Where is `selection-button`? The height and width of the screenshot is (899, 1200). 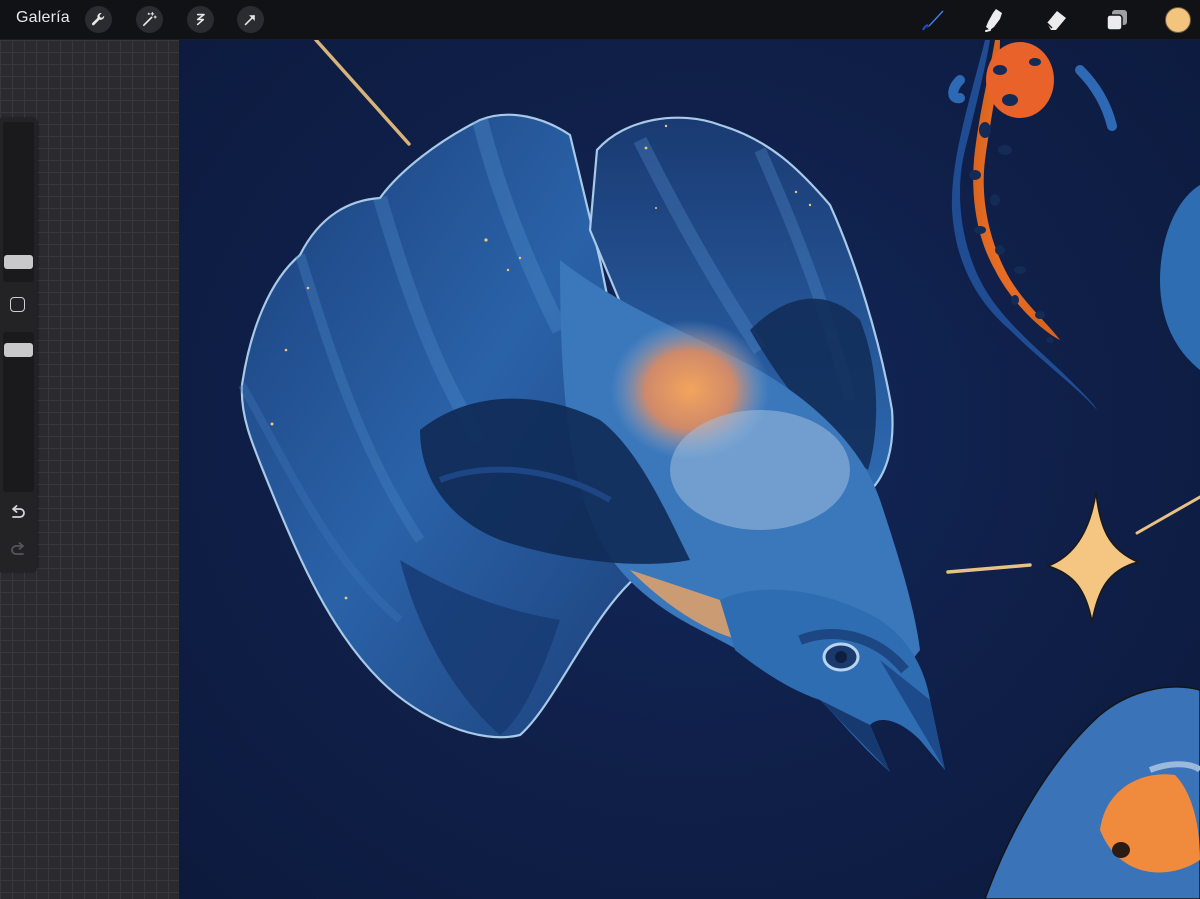
selection-button is located at coordinates (200, 19).